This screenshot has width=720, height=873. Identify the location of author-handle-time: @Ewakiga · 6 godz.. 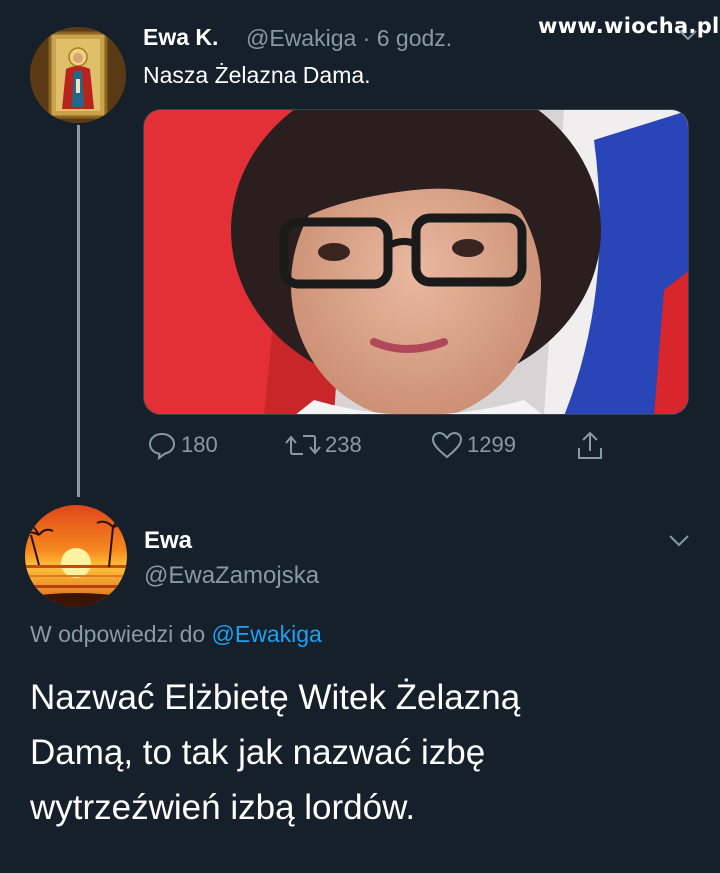
(349, 38).